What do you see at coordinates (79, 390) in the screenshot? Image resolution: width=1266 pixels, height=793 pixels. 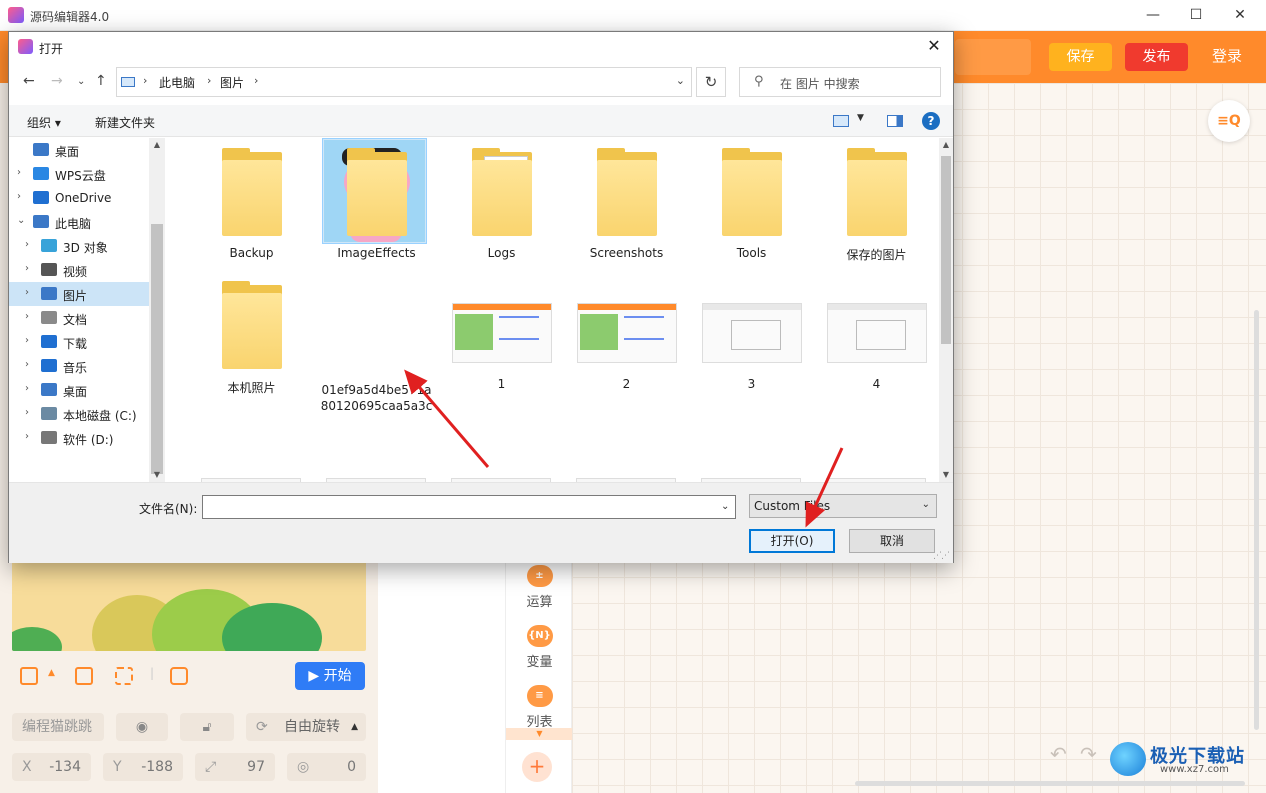 I see `tree-item: › 桌面` at bounding box center [79, 390].